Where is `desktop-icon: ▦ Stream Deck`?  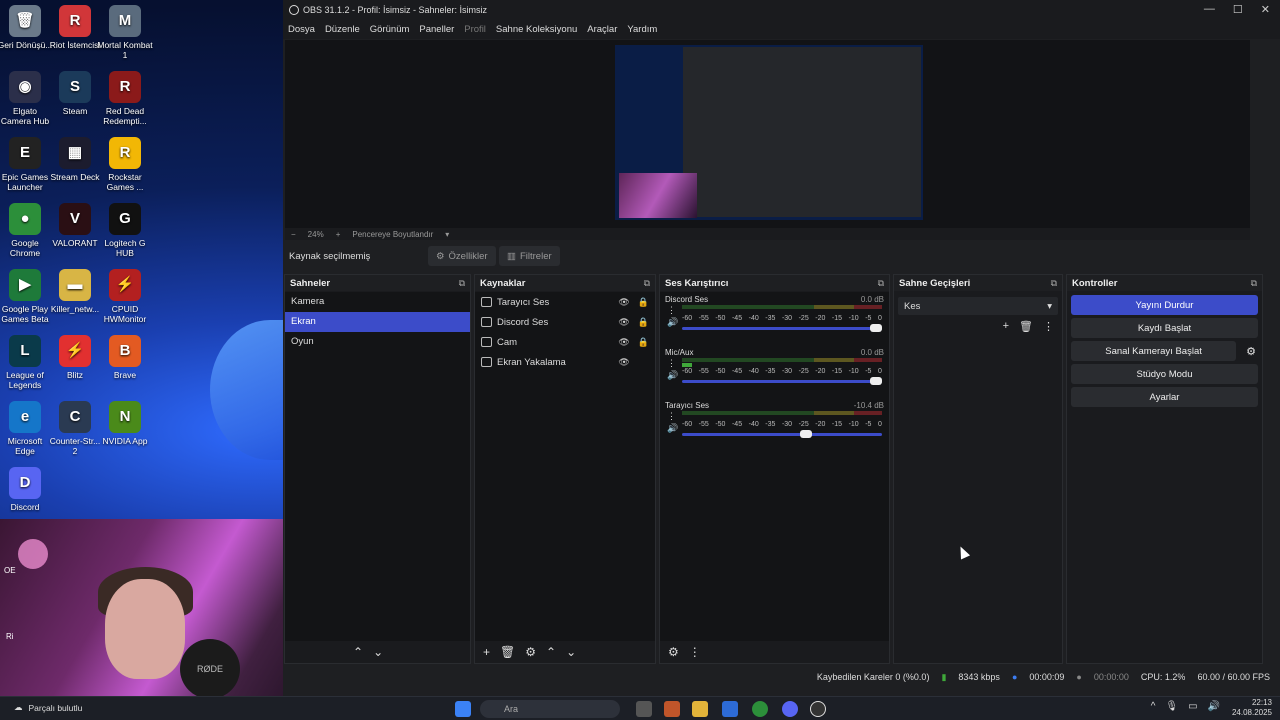 desktop-icon: ▦ Stream Deck is located at coordinates (75, 159).